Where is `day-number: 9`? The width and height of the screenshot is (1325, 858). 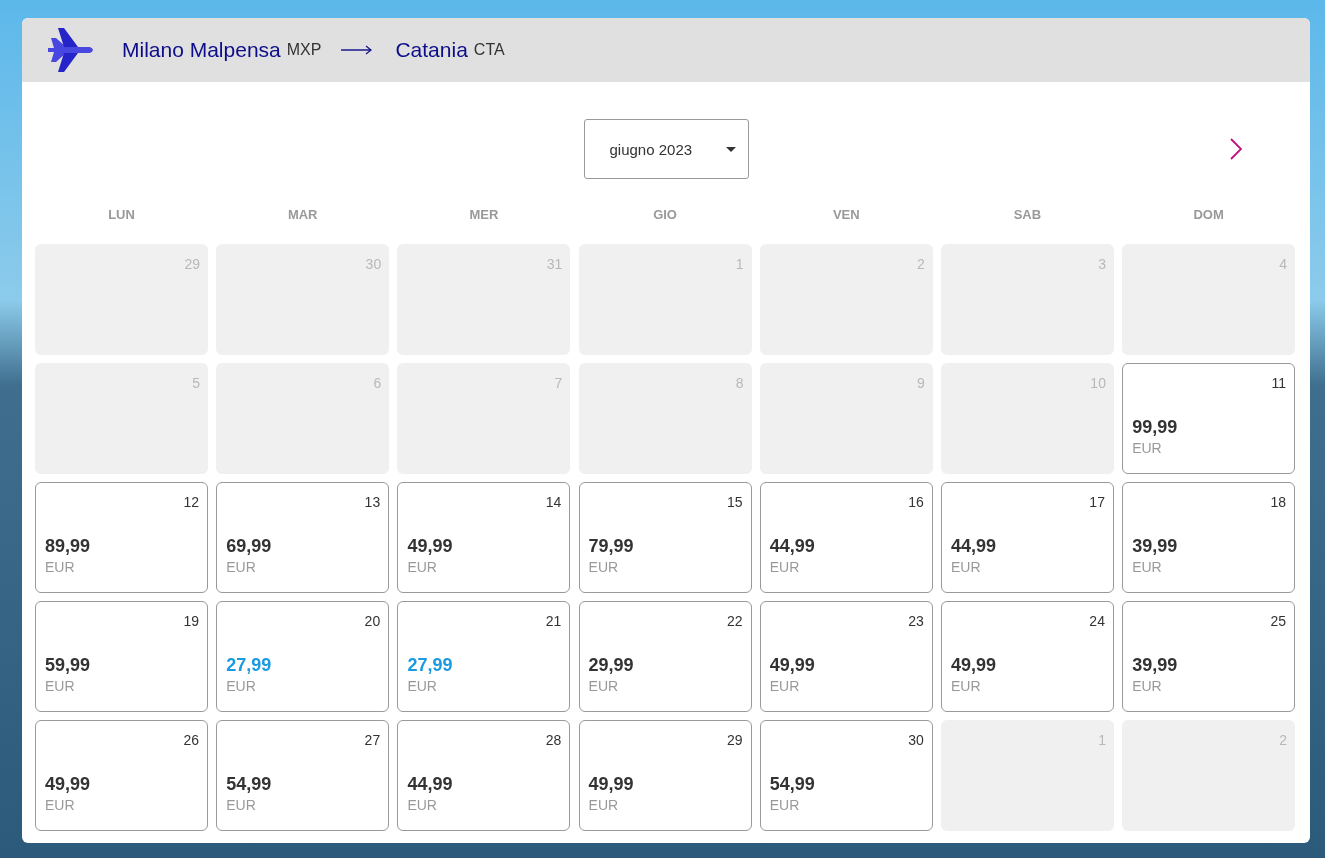 day-number: 9 is located at coordinates (920, 383).